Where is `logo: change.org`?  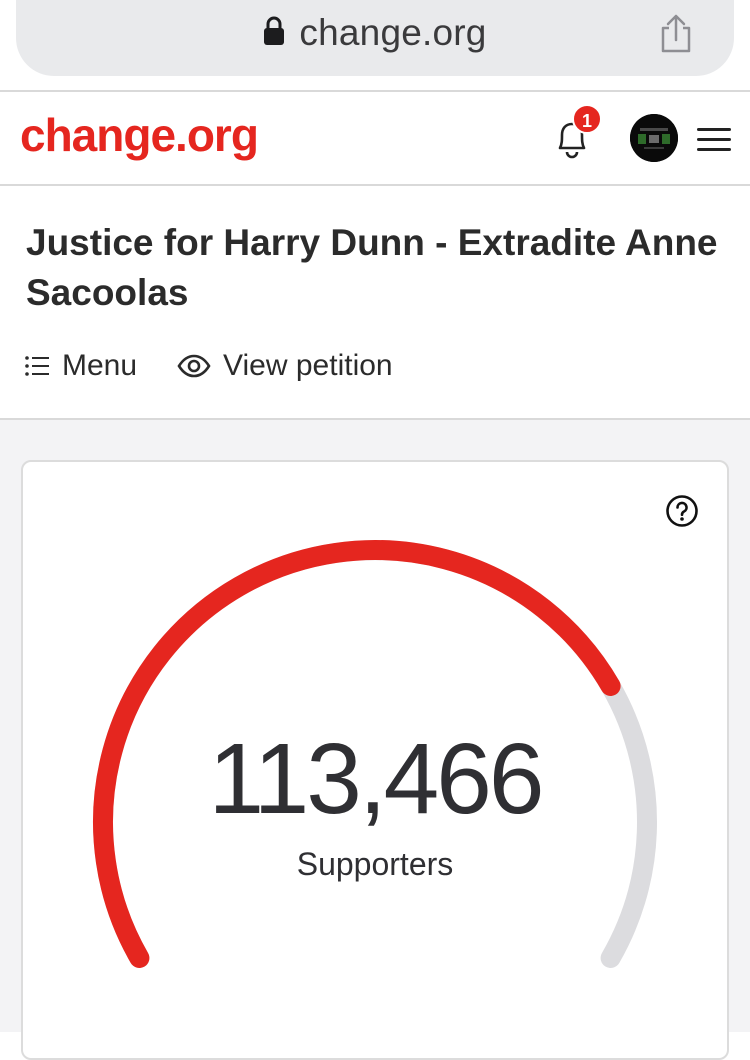 logo: change.org is located at coordinates (139, 135).